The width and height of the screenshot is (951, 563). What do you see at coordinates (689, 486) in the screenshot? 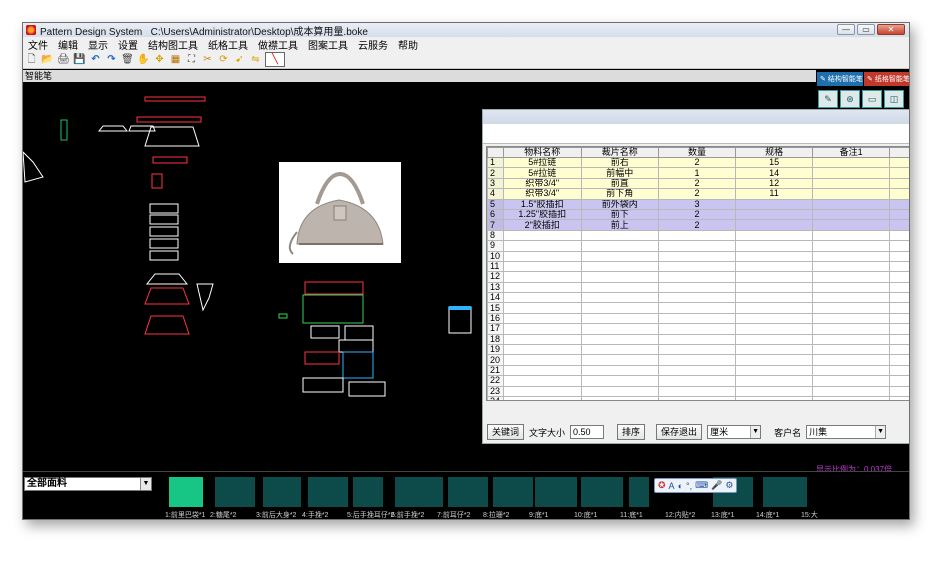
I see `ime-punct-icon: °,` at bounding box center [689, 486].